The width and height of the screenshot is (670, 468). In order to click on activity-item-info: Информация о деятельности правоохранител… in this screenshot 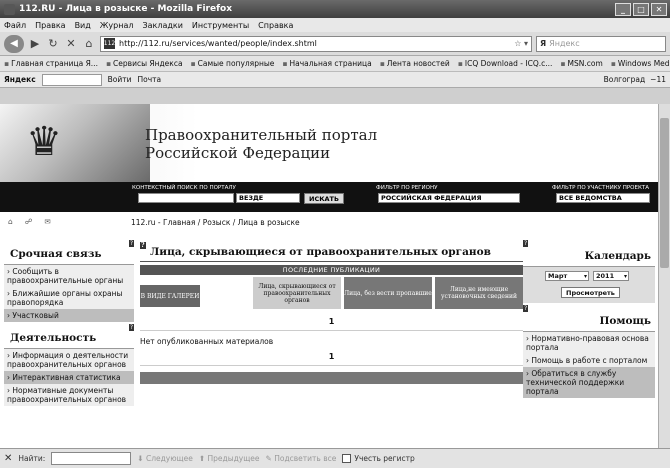, I will do `click(69, 360)`.